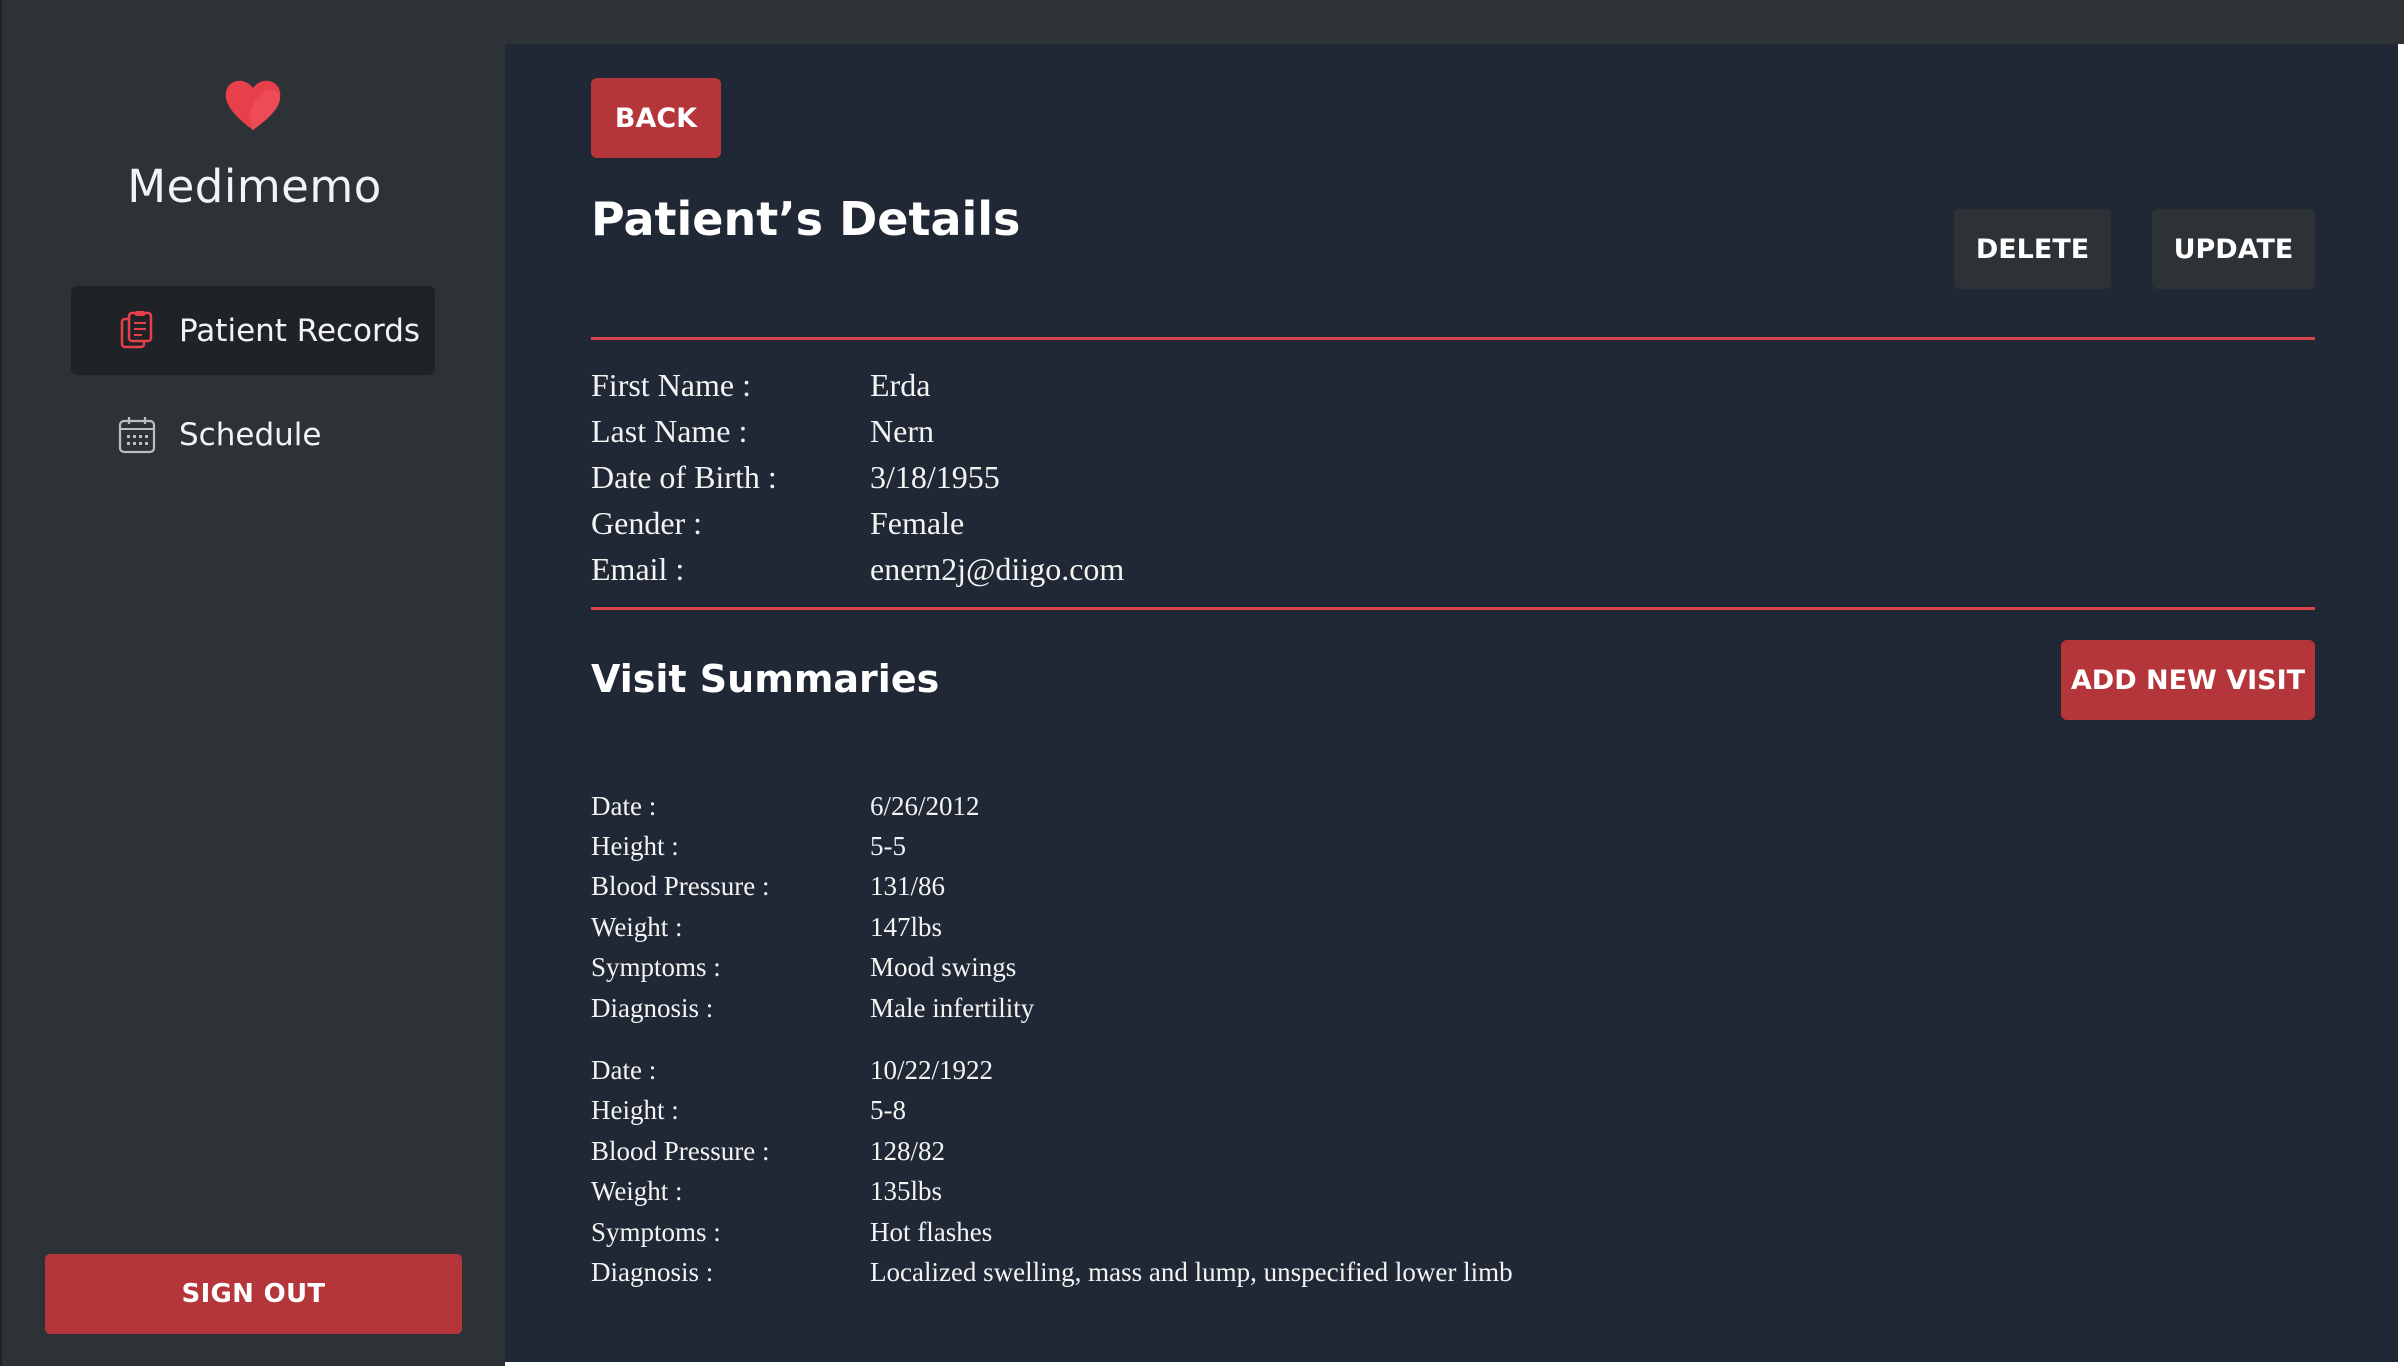  What do you see at coordinates (250, 434) in the screenshot?
I see `sidebar-item-label: Schedule` at bounding box center [250, 434].